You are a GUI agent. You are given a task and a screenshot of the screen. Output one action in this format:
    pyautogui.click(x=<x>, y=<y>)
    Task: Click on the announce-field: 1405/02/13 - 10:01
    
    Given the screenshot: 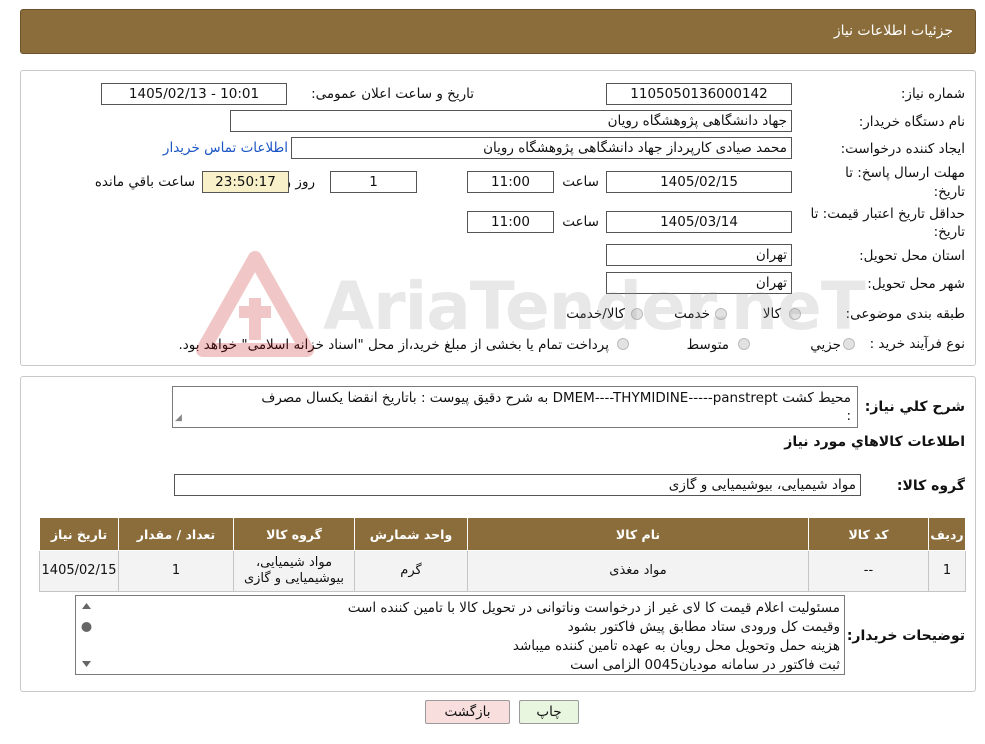 What is the action you would take?
    pyautogui.click(x=194, y=94)
    